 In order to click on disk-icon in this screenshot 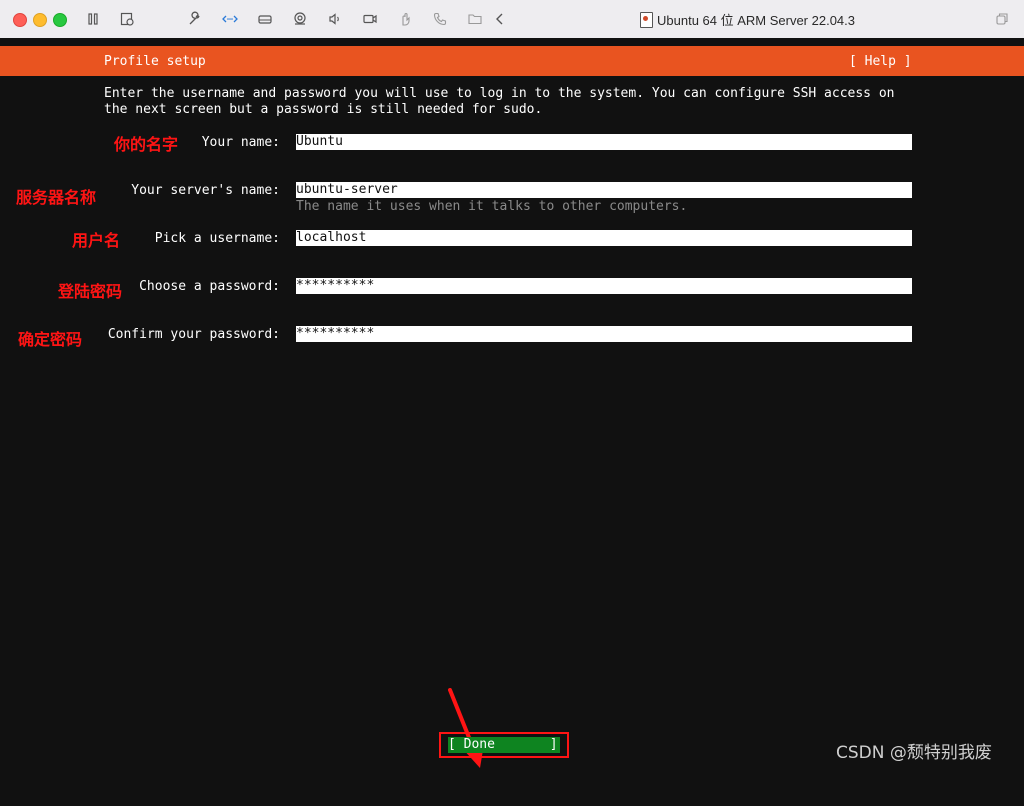, I will do `click(265, 19)`.